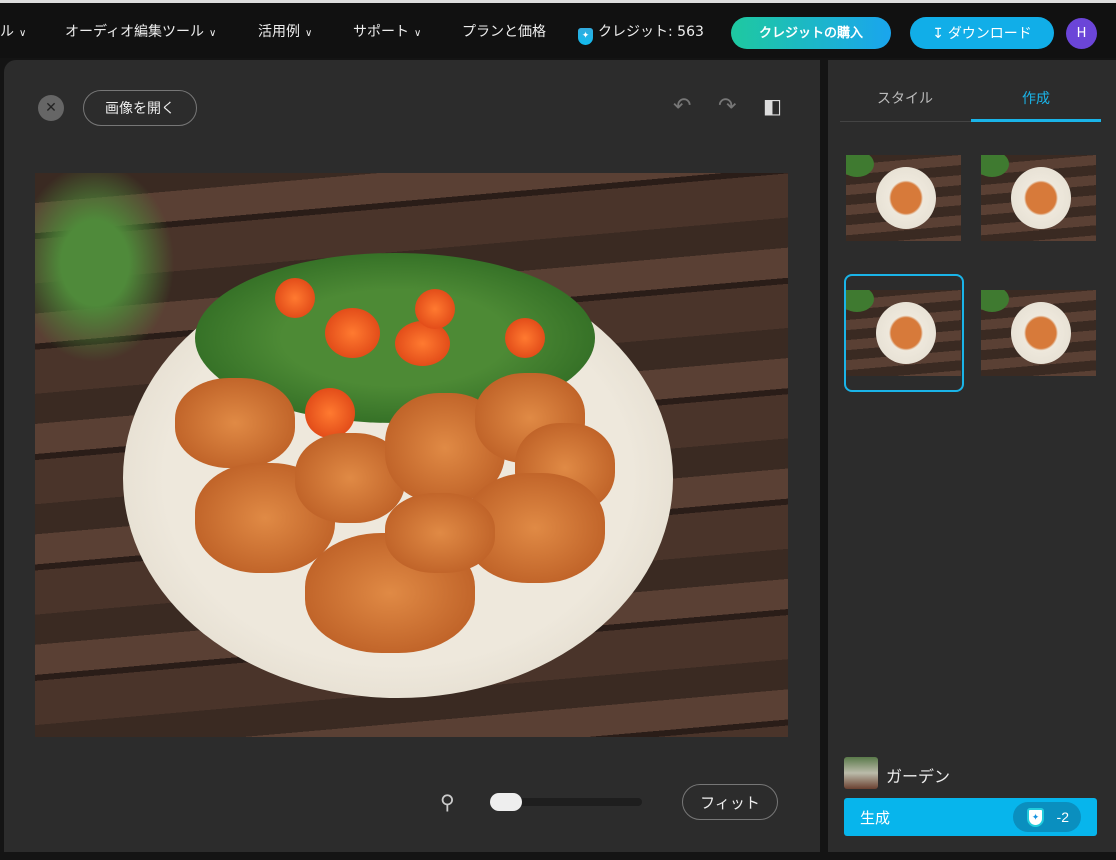 The height and width of the screenshot is (860, 1116). What do you see at coordinates (861, 773) in the screenshot?
I see `style-thumbnail` at bounding box center [861, 773].